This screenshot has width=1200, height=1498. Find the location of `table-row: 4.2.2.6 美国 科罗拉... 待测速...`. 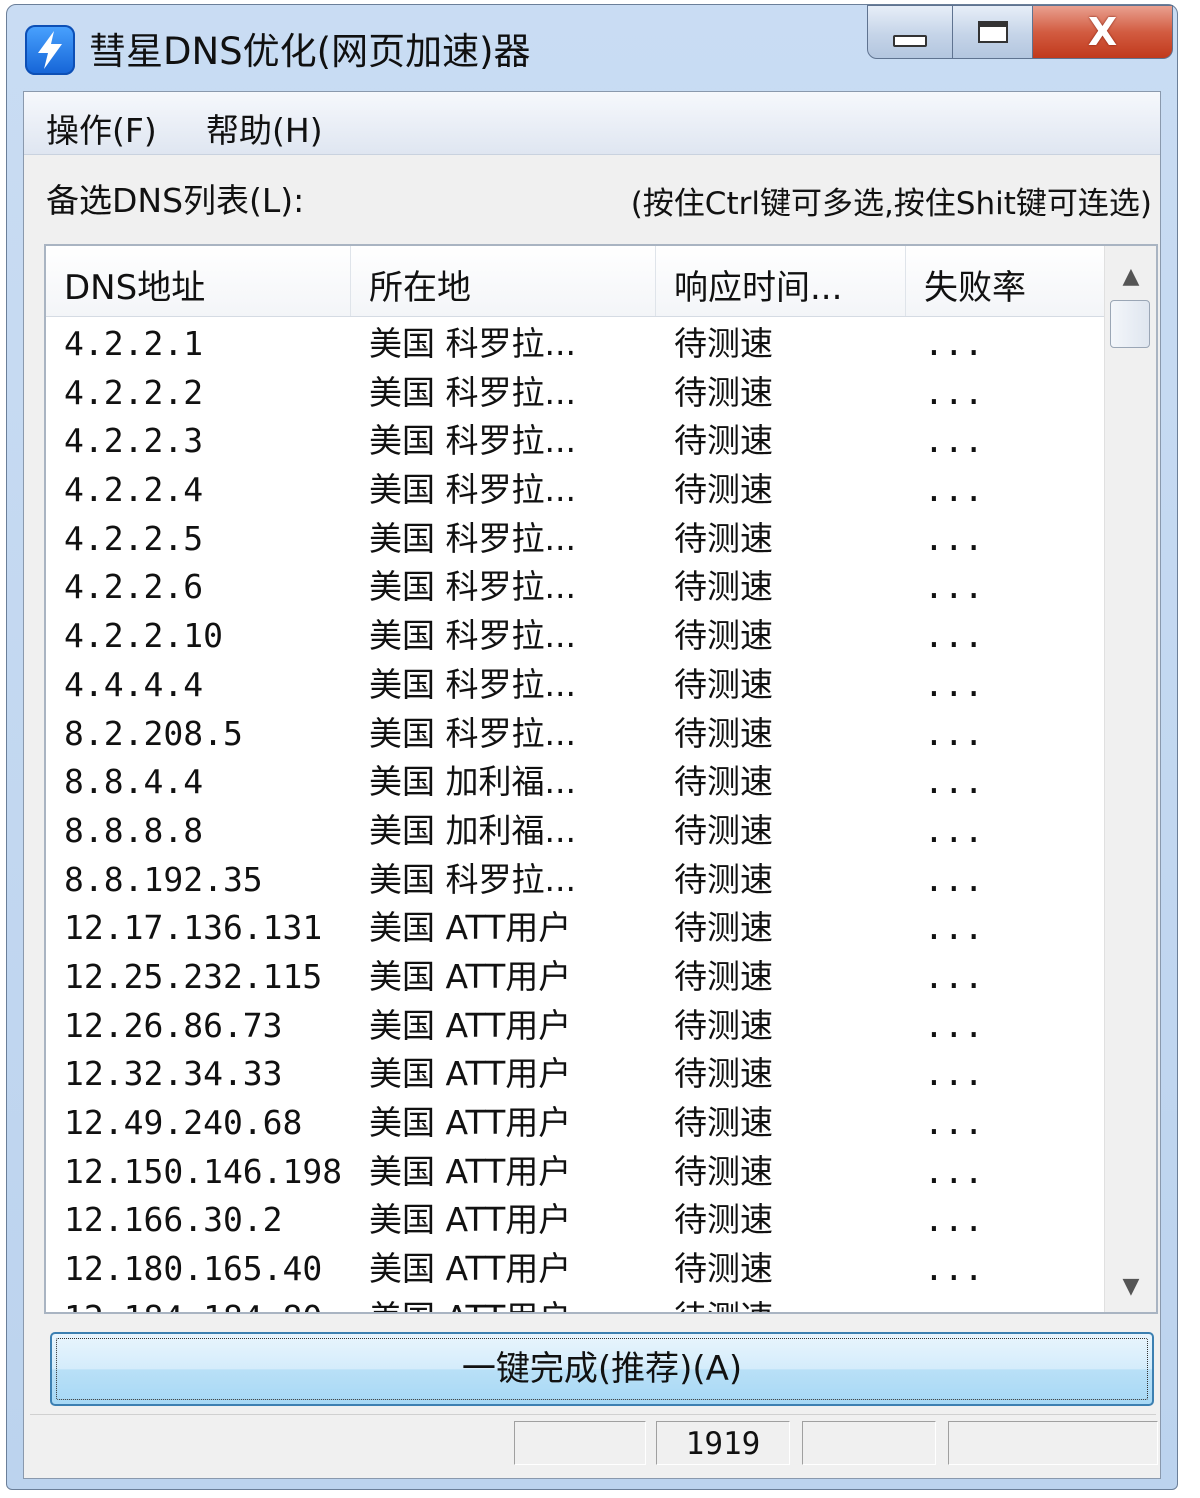

table-row: 4.2.2.6 美国 科罗拉... 待测速... is located at coordinates (576, 587).